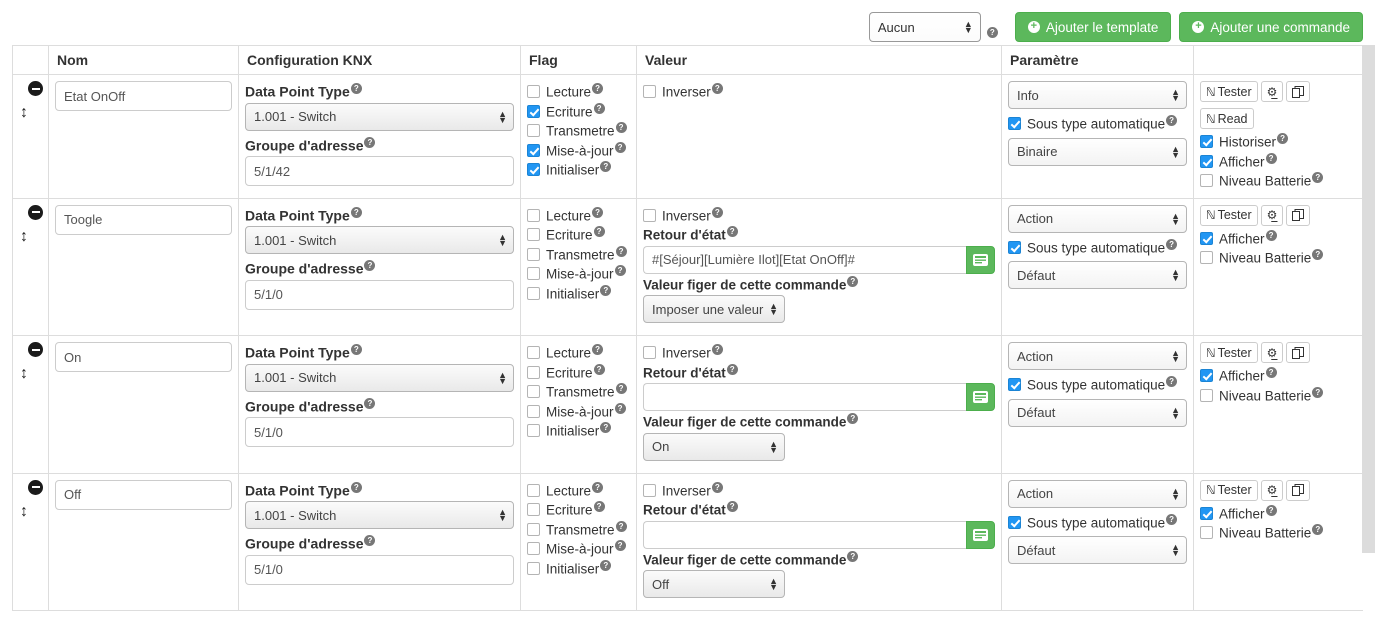  I want to click on read-button: ℕ Read, so click(1227, 118).